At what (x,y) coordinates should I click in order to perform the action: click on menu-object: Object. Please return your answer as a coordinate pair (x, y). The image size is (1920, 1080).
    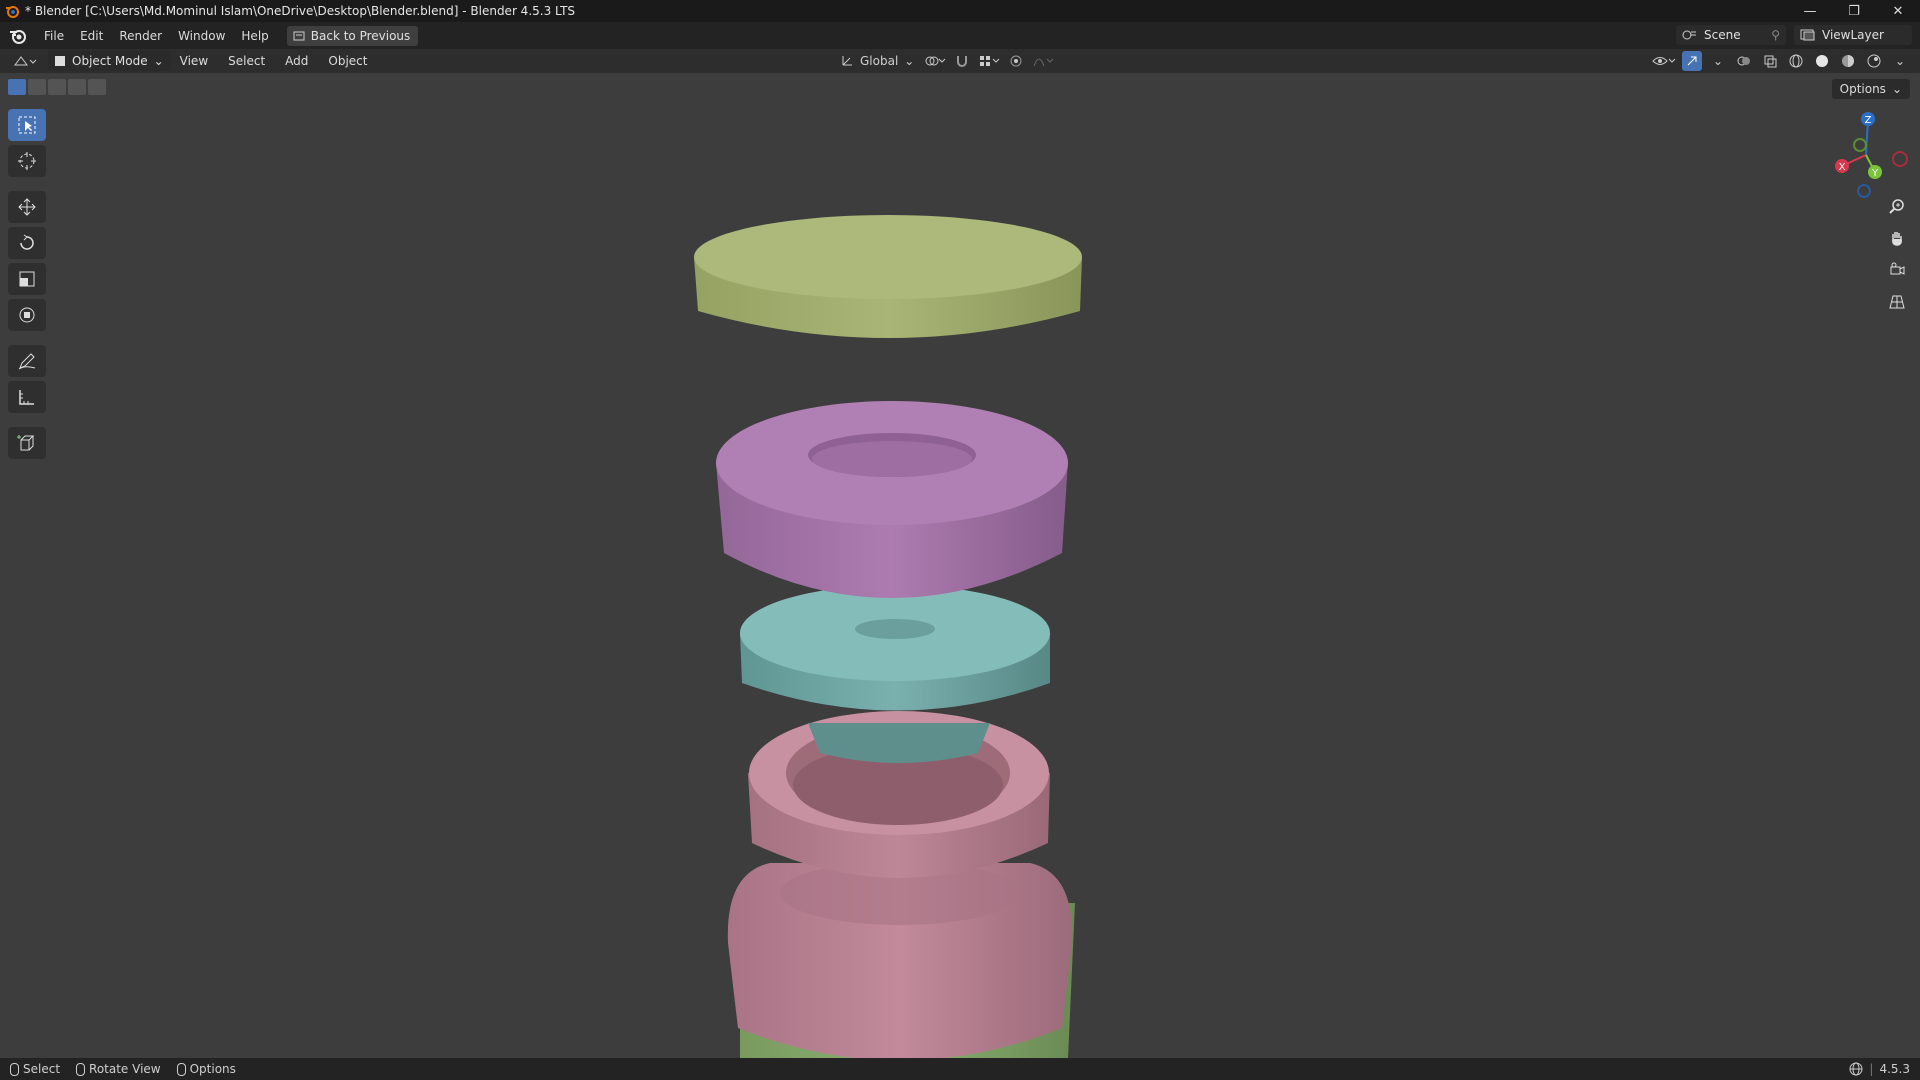
    Looking at the image, I should click on (347, 61).